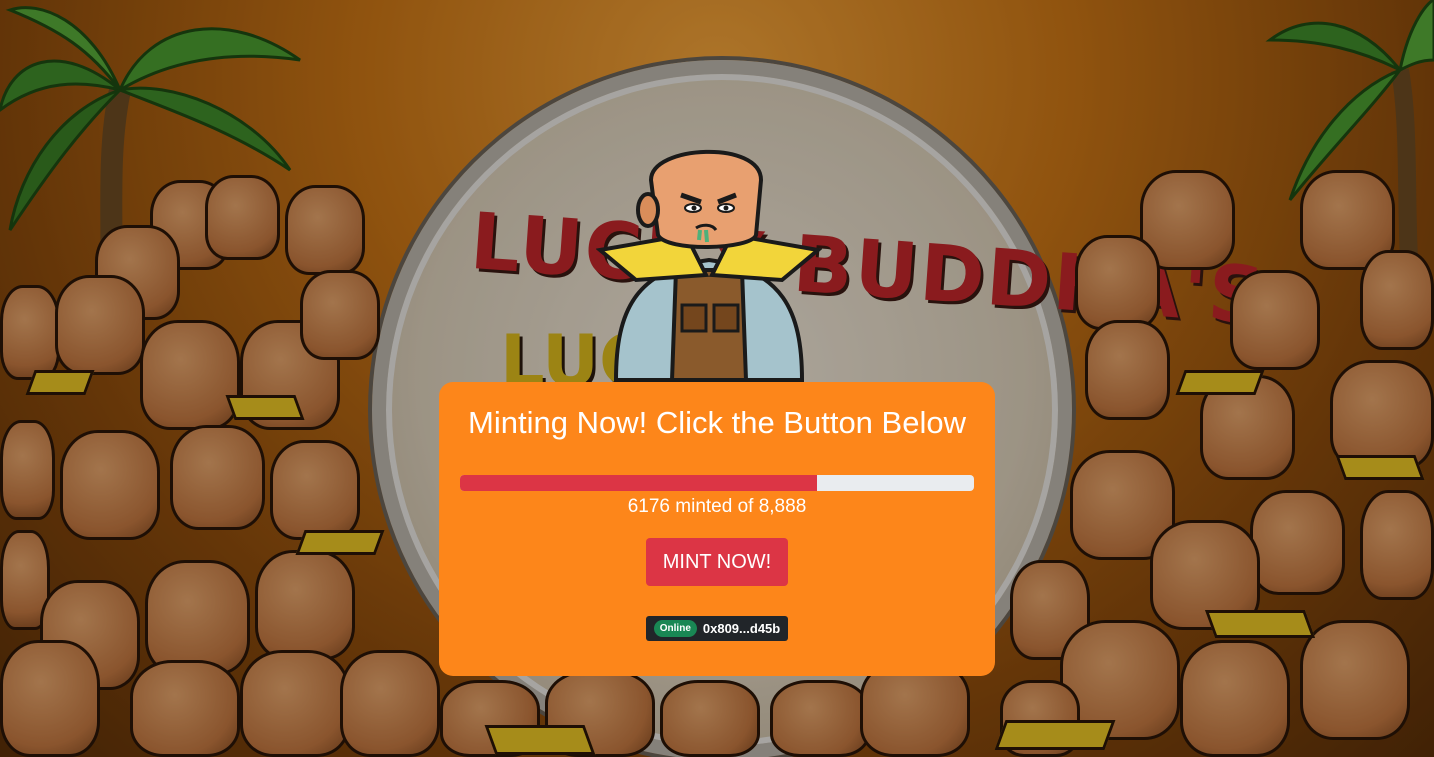 The height and width of the screenshot is (757, 1434). I want to click on mint-progress-bar, so click(717, 483).